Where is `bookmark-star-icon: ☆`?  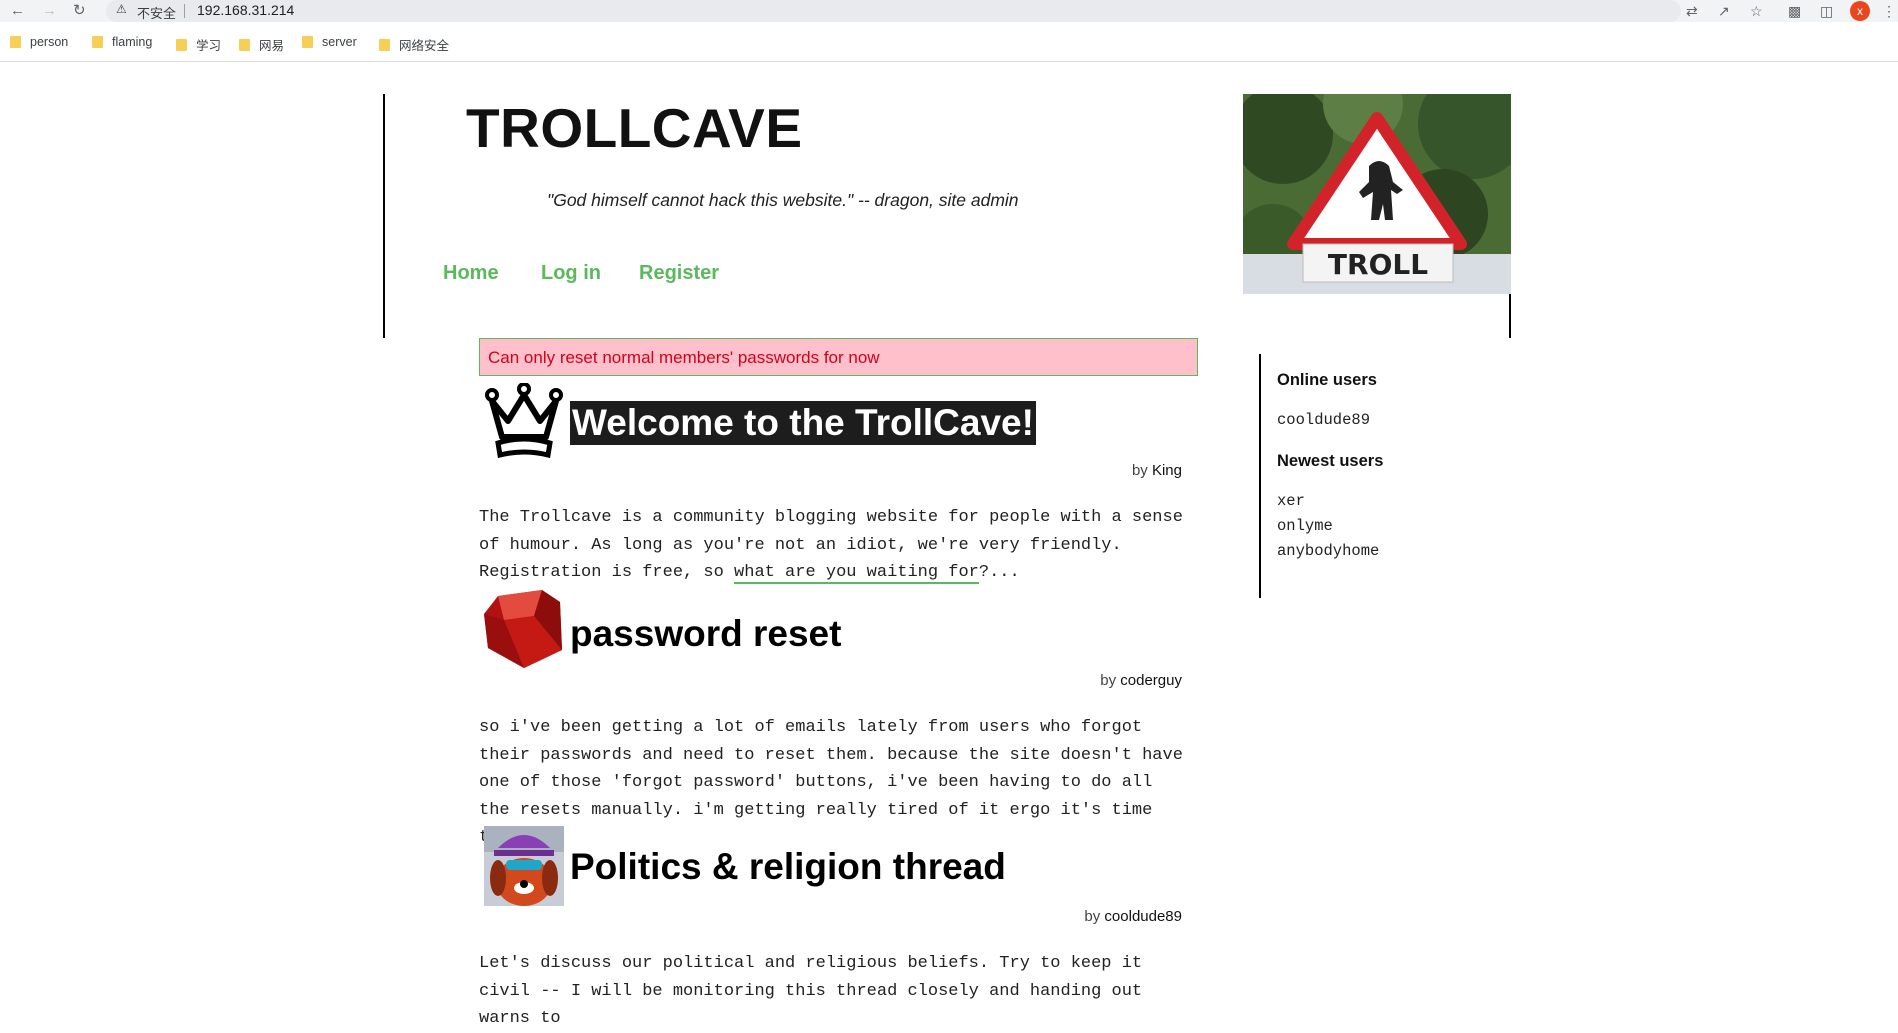 bookmark-star-icon: ☆ is located at coordinates (1756, 11).